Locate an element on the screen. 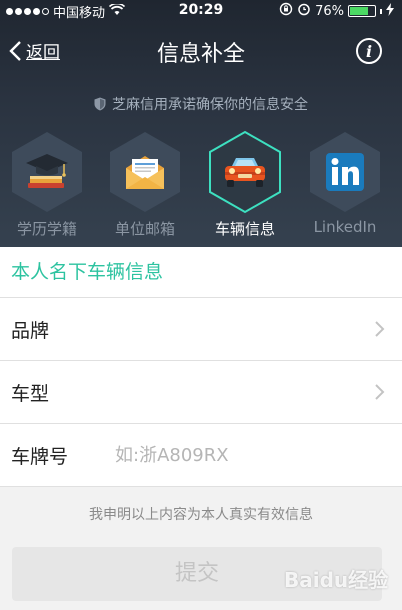 The height and width of the screenshot is (610, 402). car-icon is located at coordinates (245, 172).